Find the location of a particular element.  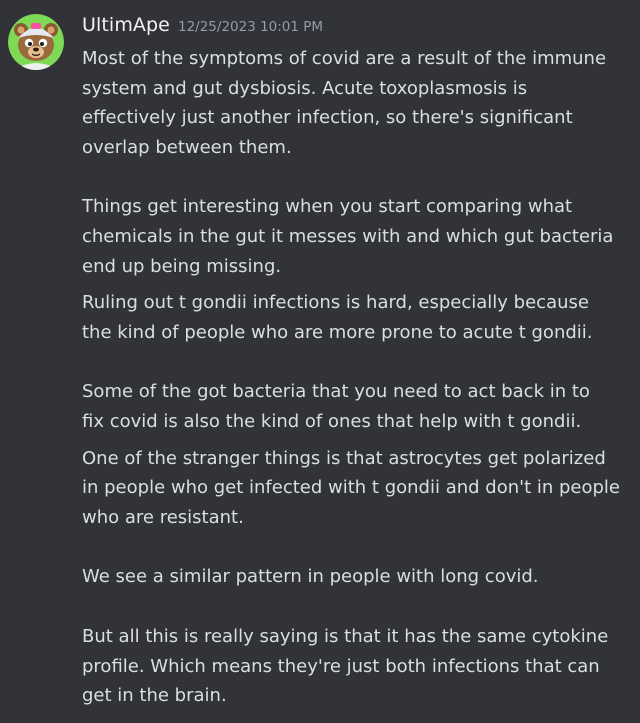

message-header: UltimApe 12/25/2023 10:01 PM is located at coordinates (202, 28).